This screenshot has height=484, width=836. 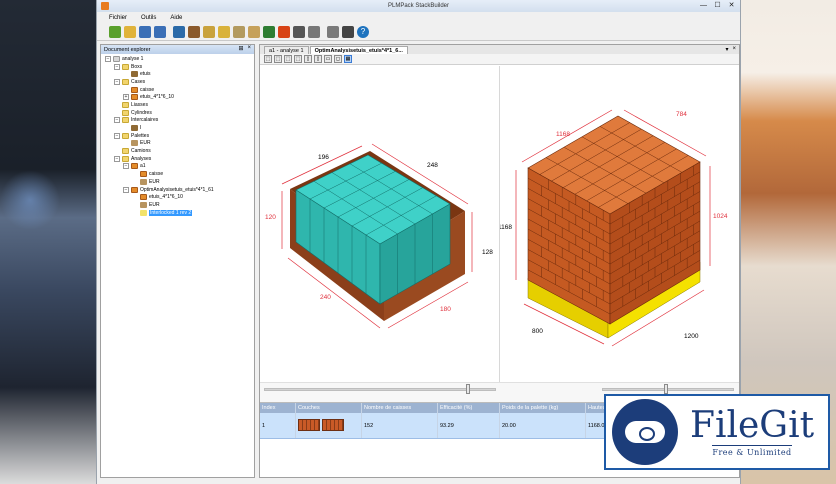 I want to click on save-icon, so click(x=145, y=31).